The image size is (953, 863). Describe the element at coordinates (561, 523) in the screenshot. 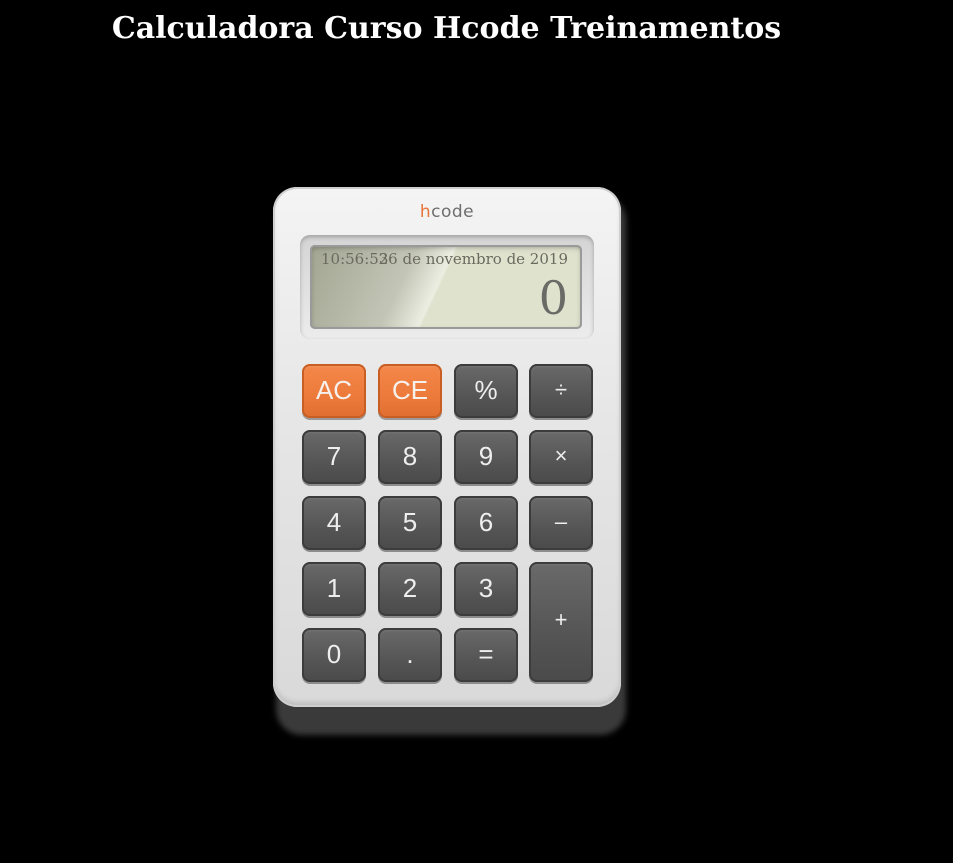

I see `subtract-button: –` at that location.